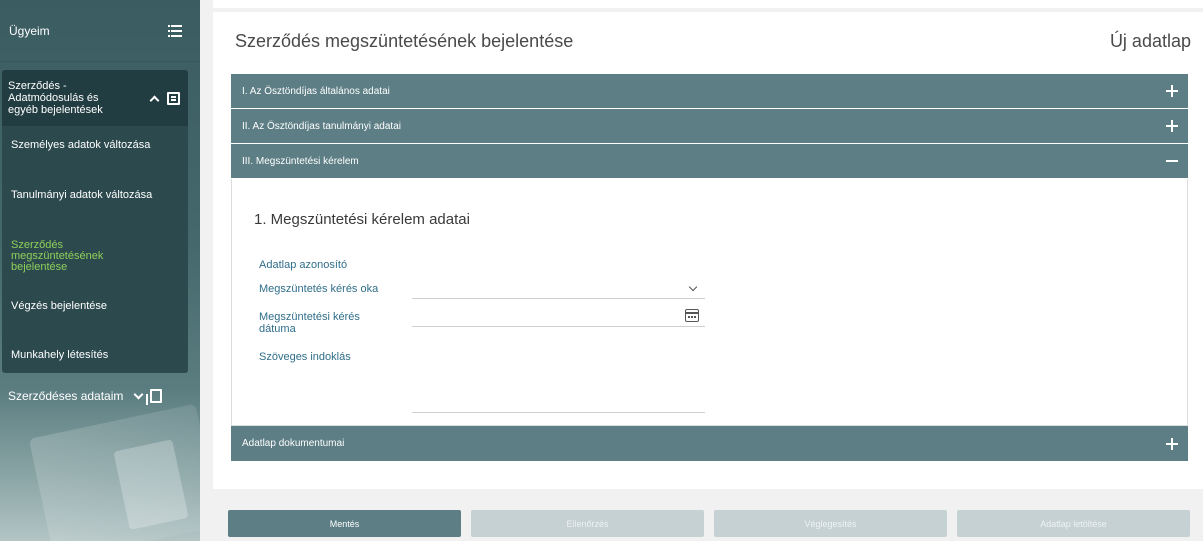  Describe the element at coordinates (708, 4) in the screenshot. I see `top-strip` at that location.